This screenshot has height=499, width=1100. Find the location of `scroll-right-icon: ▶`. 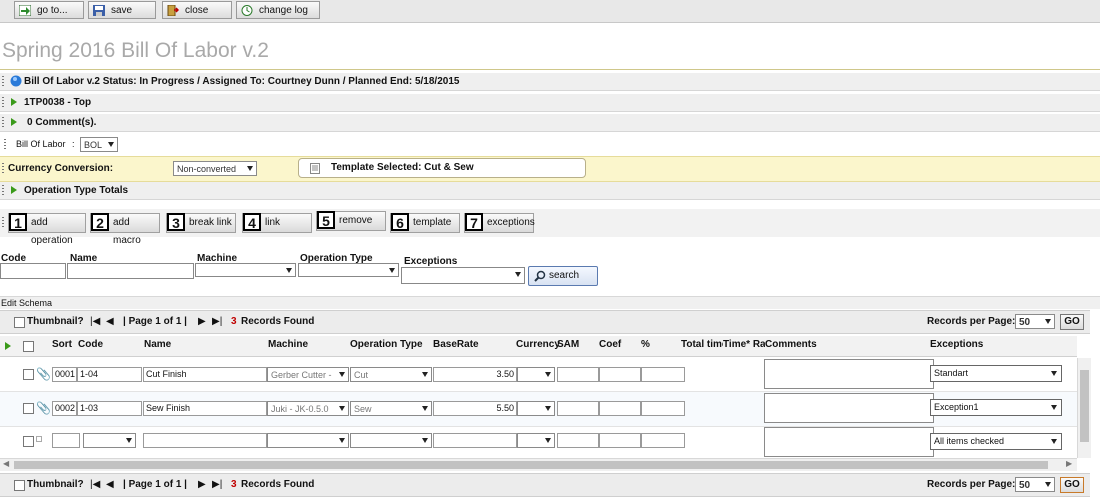

scroll-right-icon: ▶ is located at coordinates (1069, 463).